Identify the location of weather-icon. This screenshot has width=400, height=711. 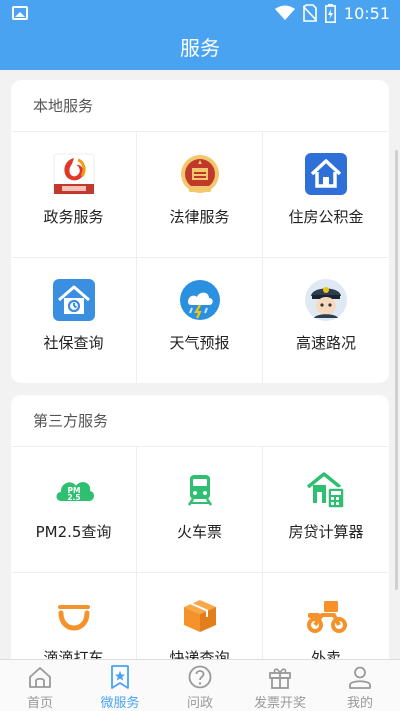
(200, 300).